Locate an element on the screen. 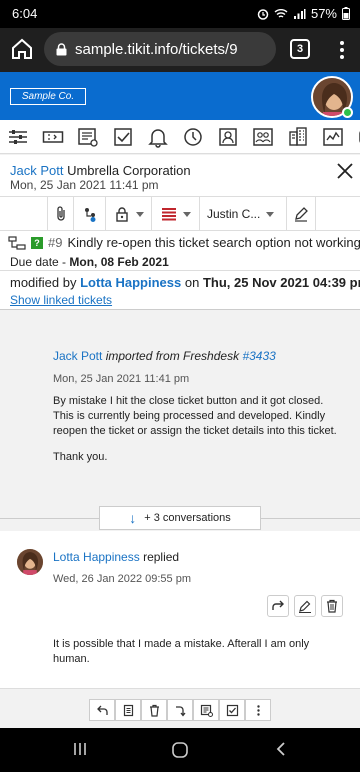  ticket-created-date: Mon, 25 Jan 2021 11:41 pm is located at coordinates (84, 185).